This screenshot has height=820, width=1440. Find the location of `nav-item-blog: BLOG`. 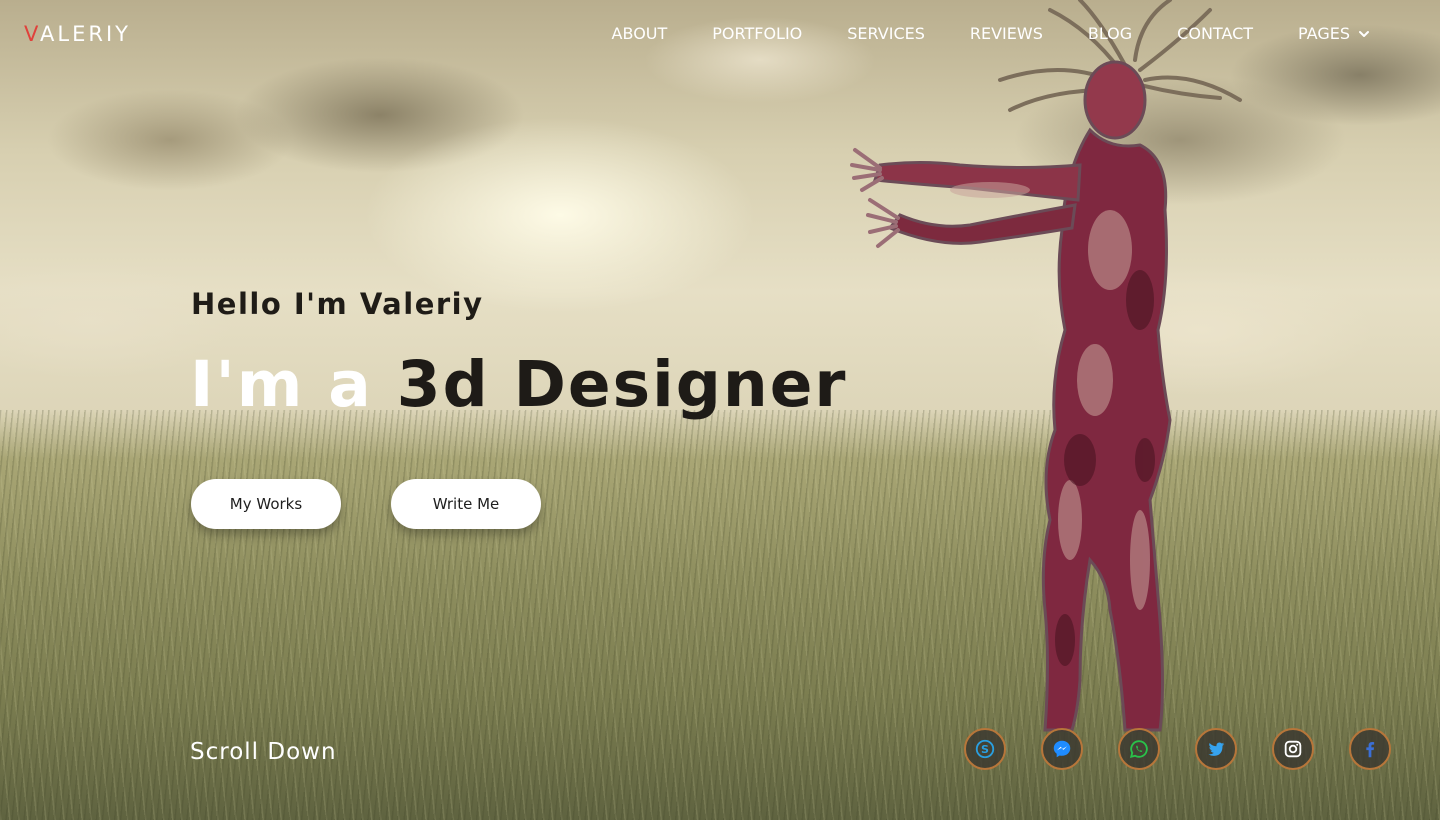

nav-item-blog: BLOG is located at coordinates (1110, 33).